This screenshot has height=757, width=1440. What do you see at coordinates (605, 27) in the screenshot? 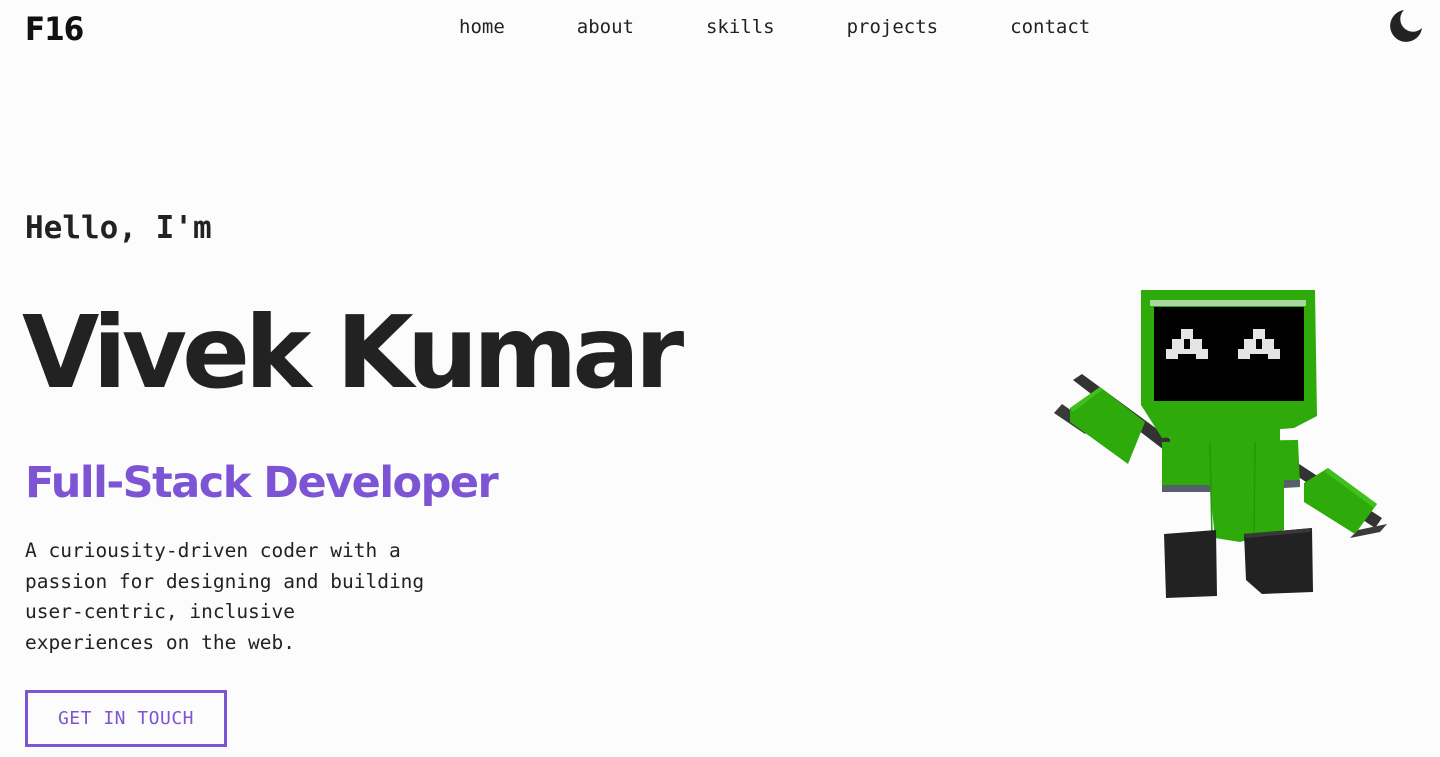
I see `nav-link-about: about` at bounding box center [605, 27].